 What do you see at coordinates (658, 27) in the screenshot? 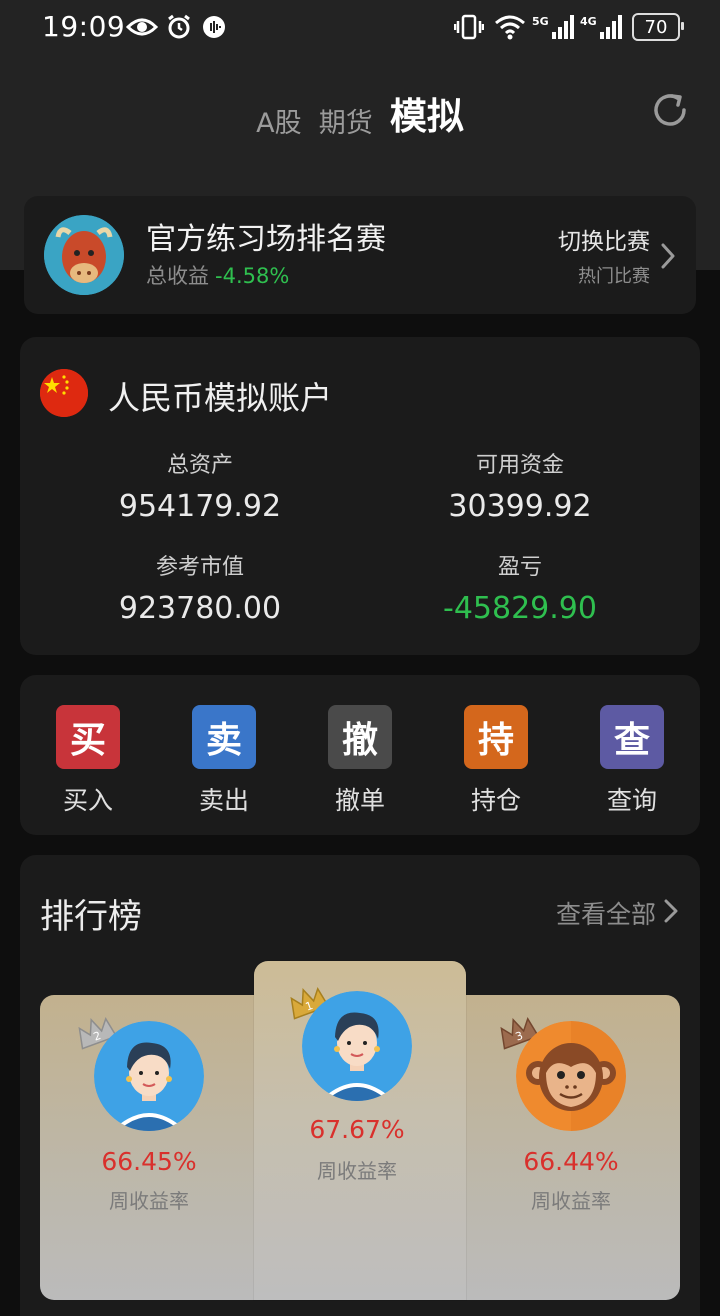
I see `battery-indicator: 70` at bounding box center [658, 27].